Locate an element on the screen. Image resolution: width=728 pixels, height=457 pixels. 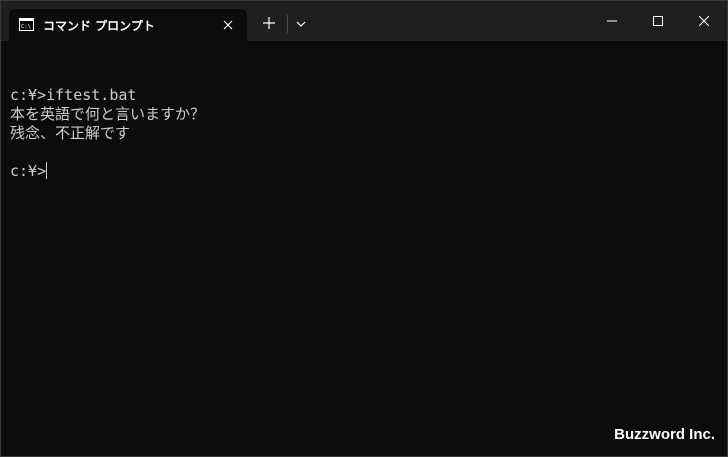
terminal-icon: C:\ is located at coordinates (26, 24).